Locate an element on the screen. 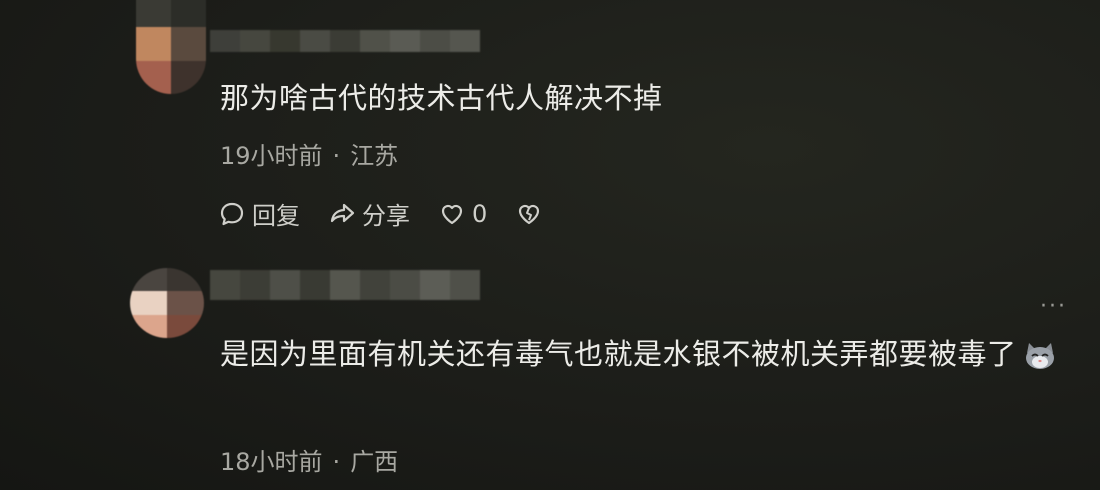 Image resolution: width=1100 pixels, height=490 pixels. comment-time: 19小时前 is located at coordinates (271, 156).